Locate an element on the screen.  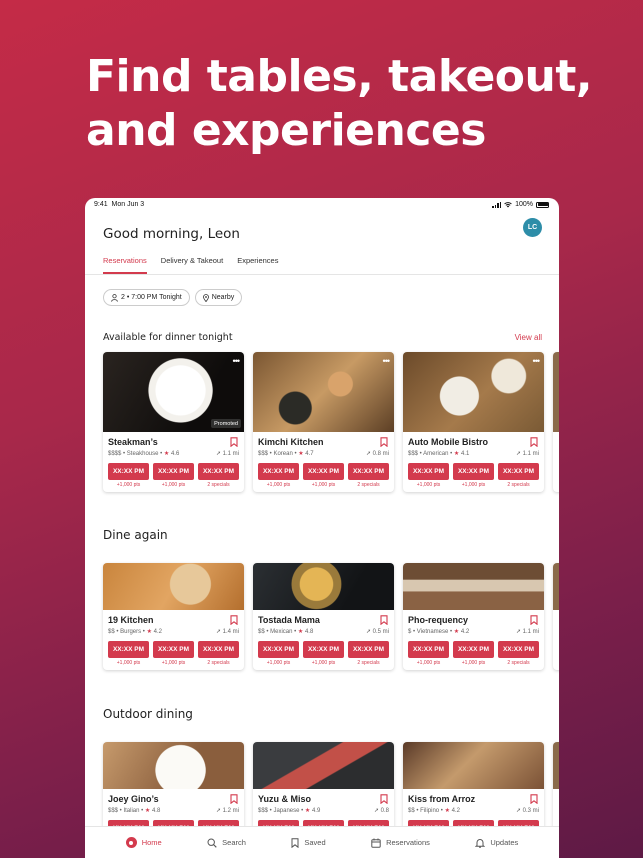
rating: 4.6 is located at coordinates (175, 454).